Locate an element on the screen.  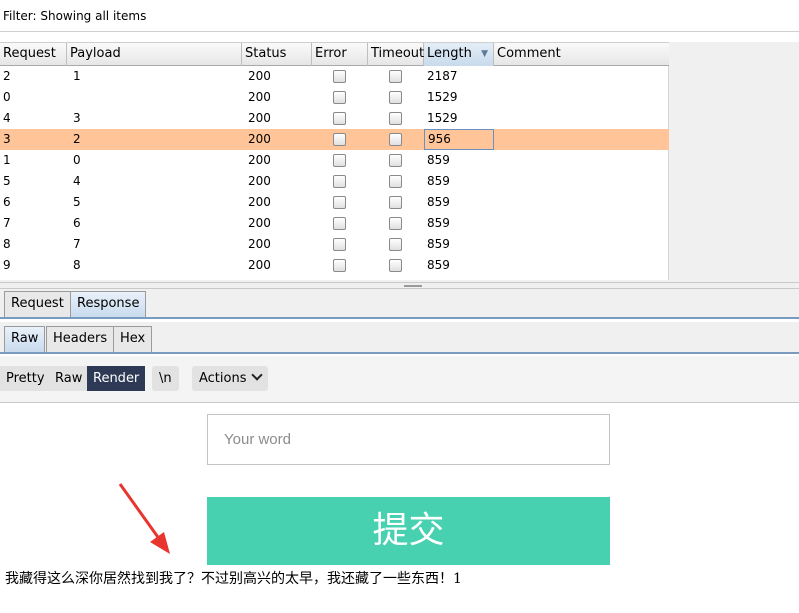
cell-request: 3 is located at coordinates (7, 139).